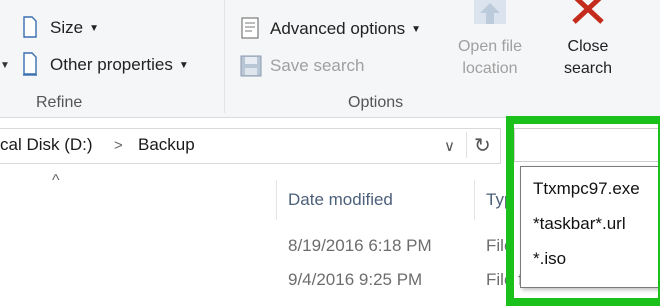 The image size is (660, 306). Describe the element at coordinates (360, 245) in the screenshot. I see `row-date-modified: 8/19/2016 6:18 PM` at that location.